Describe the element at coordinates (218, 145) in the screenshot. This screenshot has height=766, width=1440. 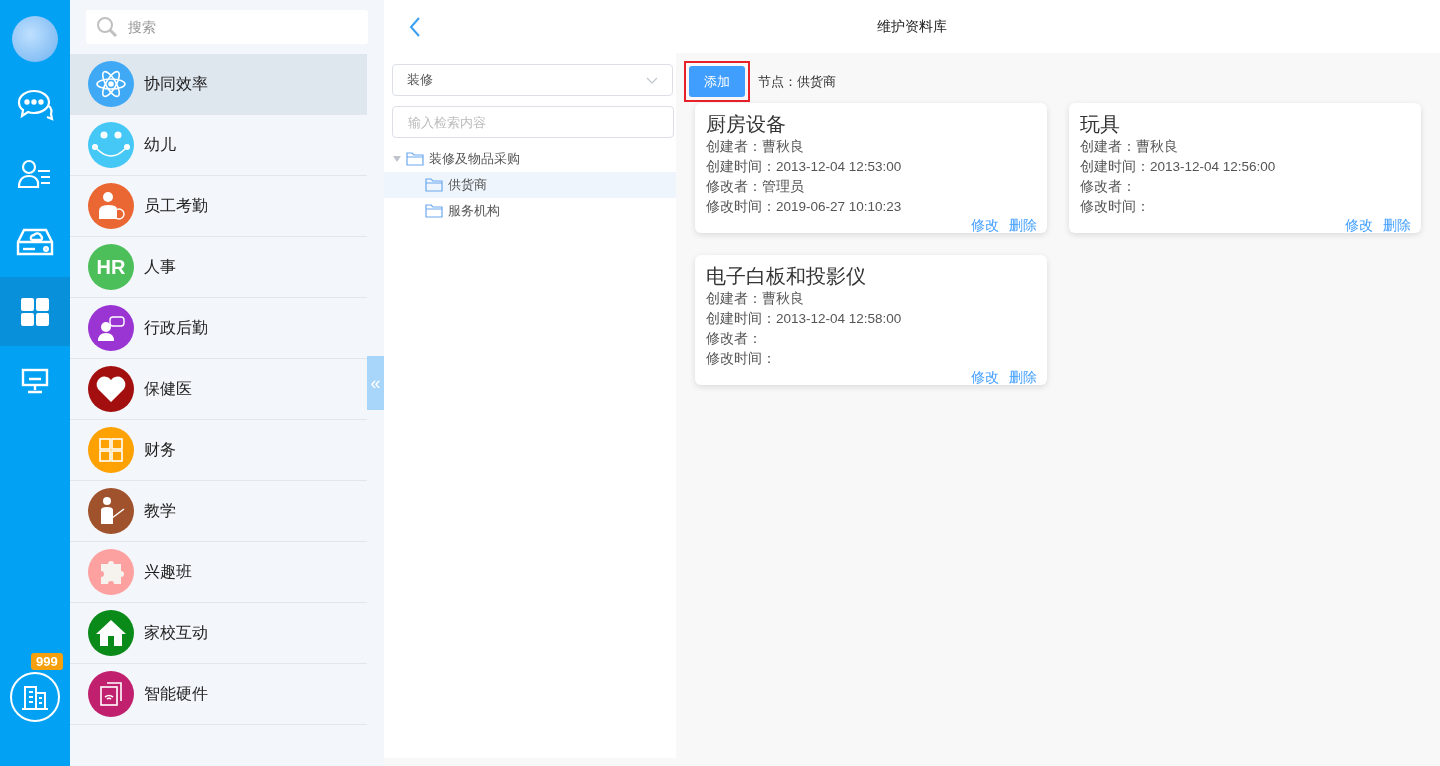
I see `menu-item: 幼儿` at that location.